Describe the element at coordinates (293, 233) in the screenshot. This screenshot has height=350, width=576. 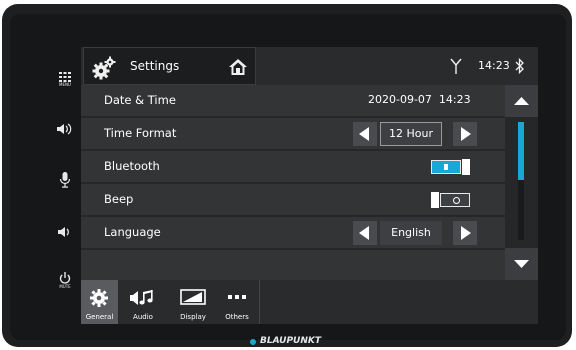
I see `list-item-language: Language English` at that location.